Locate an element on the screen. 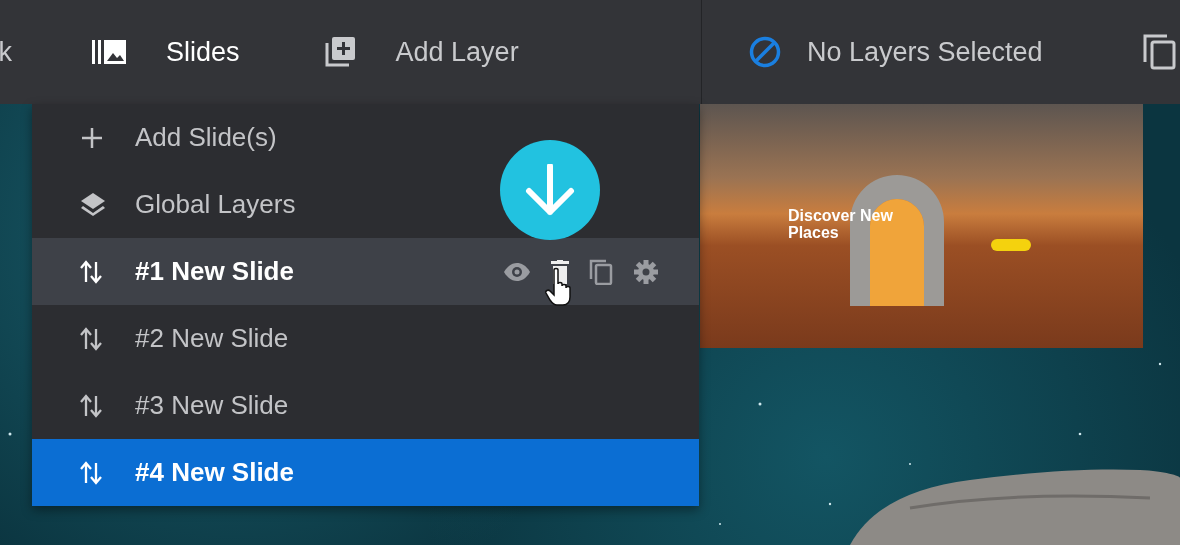  copy-icon is located at coordinates (601, 271).